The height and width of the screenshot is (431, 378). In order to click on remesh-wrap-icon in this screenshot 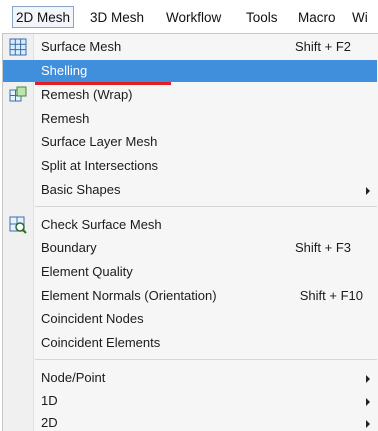, I will do `click(18, 94)`.